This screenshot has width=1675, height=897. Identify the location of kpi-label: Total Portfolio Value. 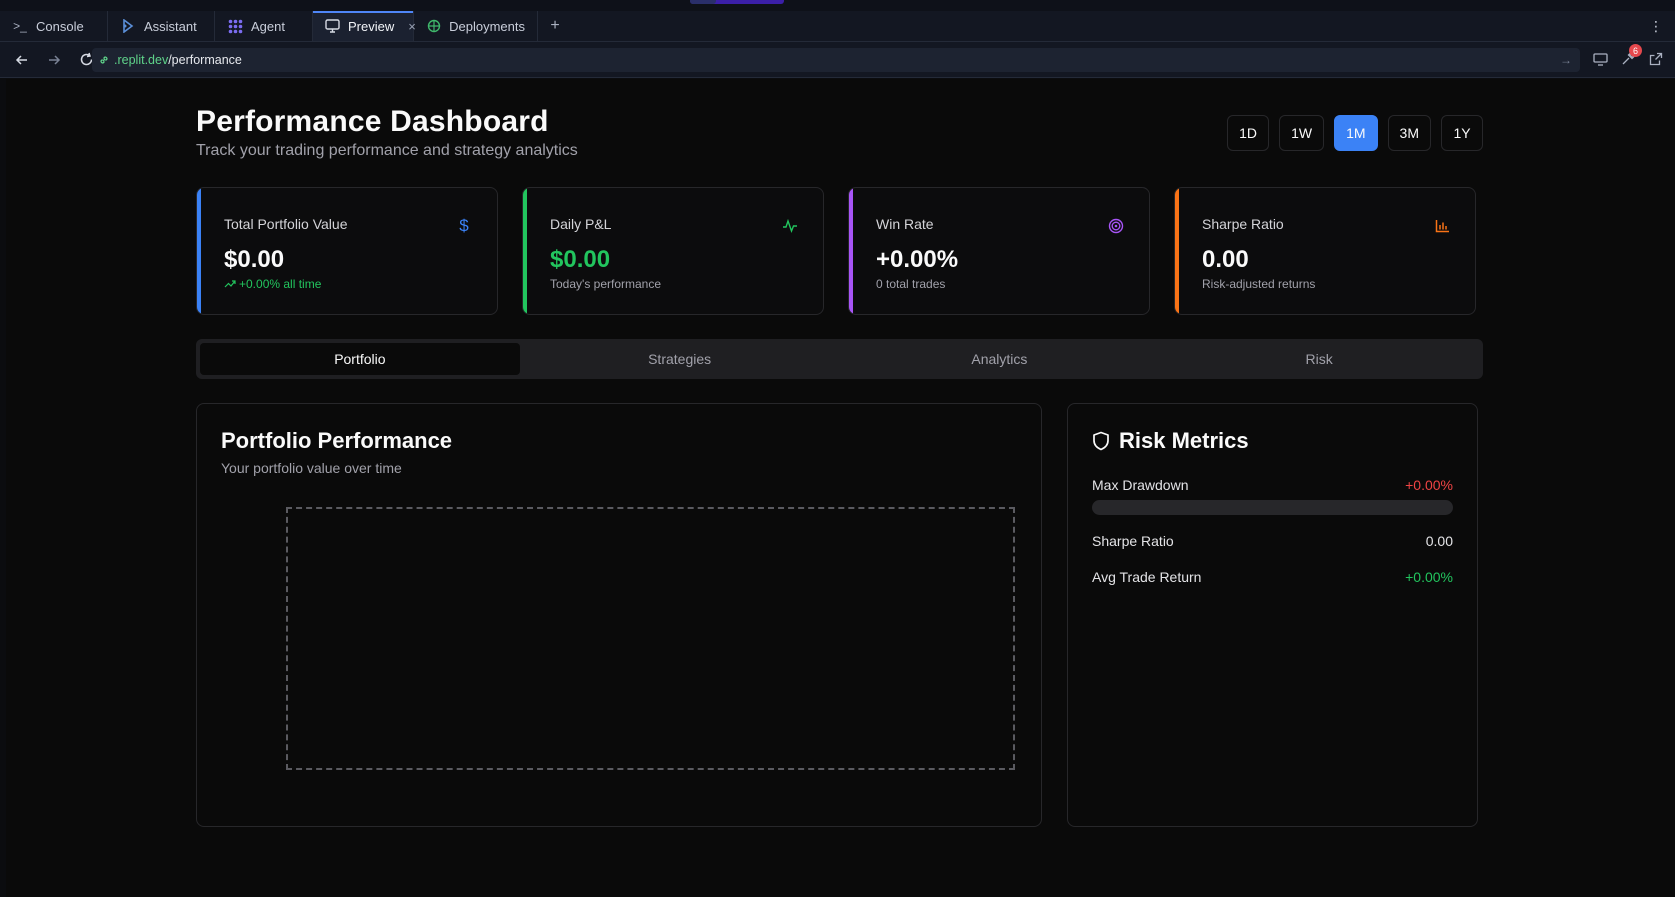
(286, 224).